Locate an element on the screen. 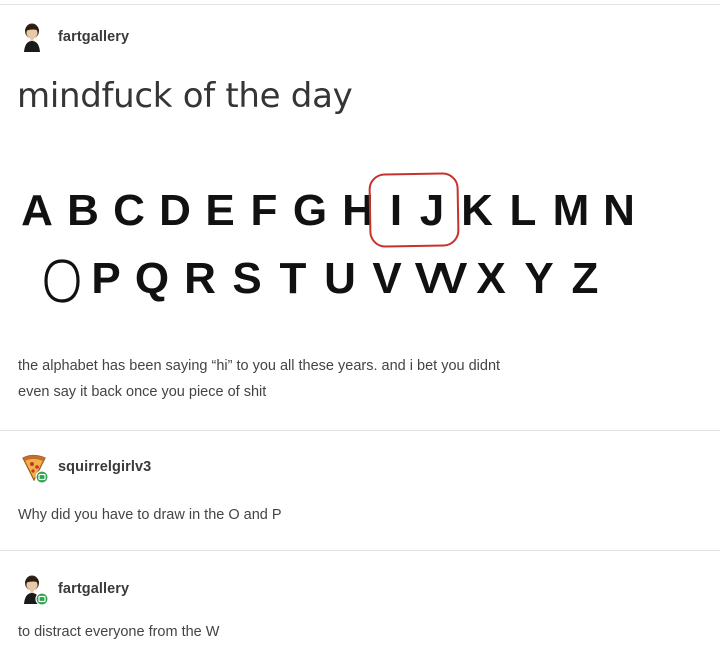  alphabet-letter-s: S is located at coordinates (247, 278).